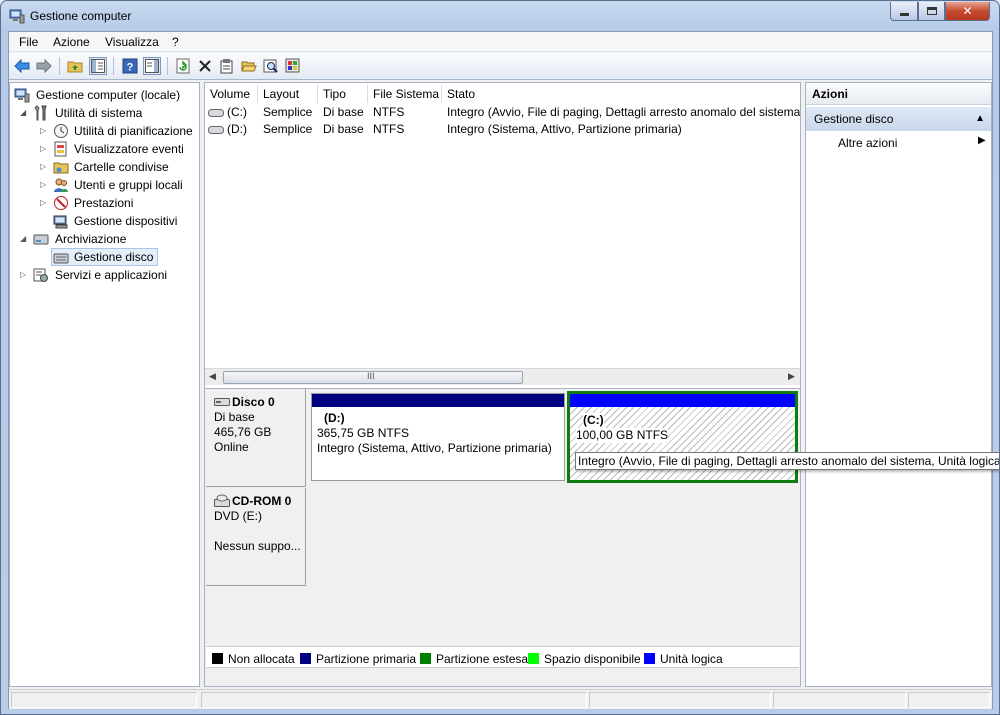  I want to click on storage-icon, so click(41, 239).